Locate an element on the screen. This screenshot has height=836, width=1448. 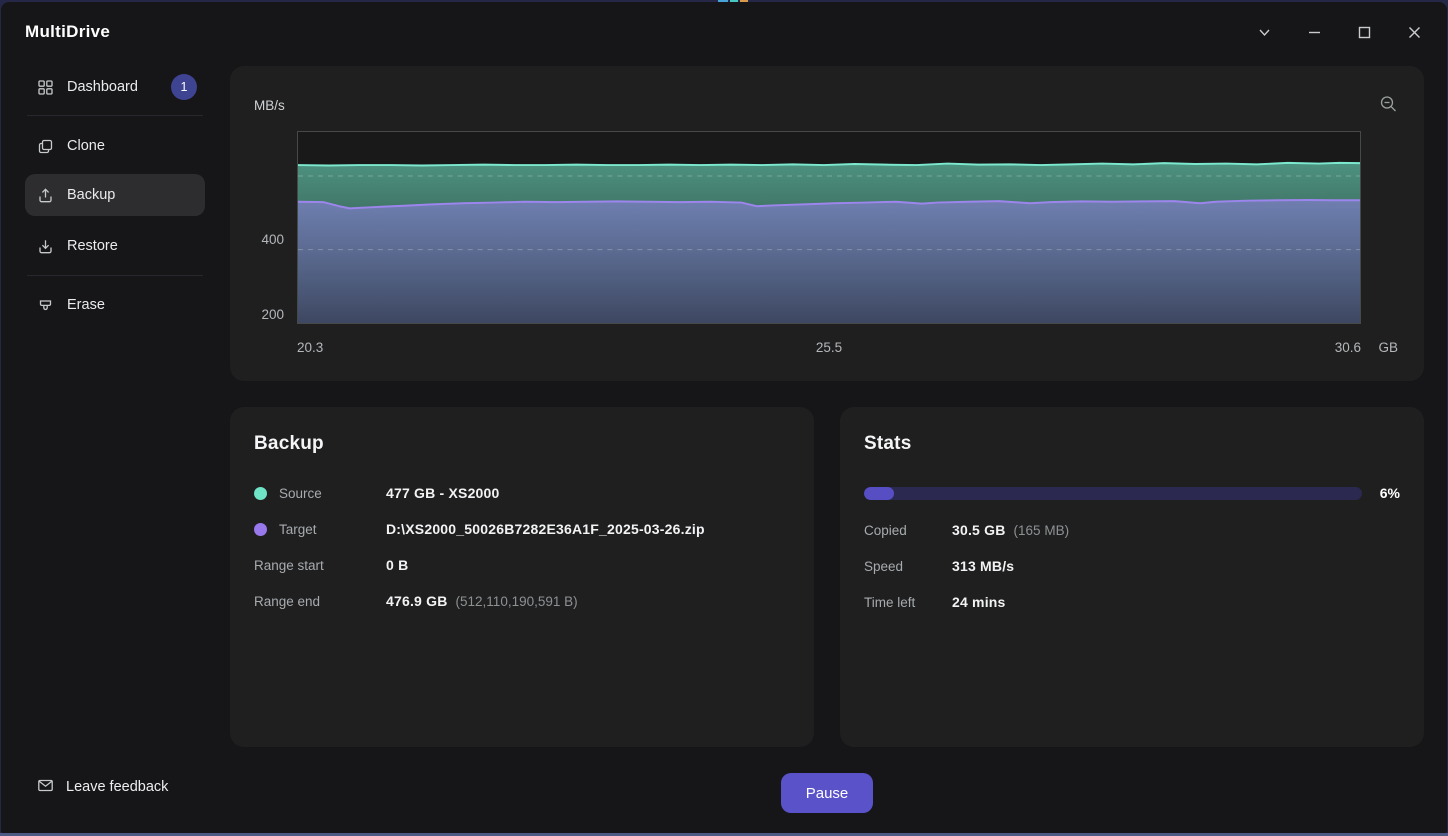
row-label: Target is located at coordinates (298, 529).